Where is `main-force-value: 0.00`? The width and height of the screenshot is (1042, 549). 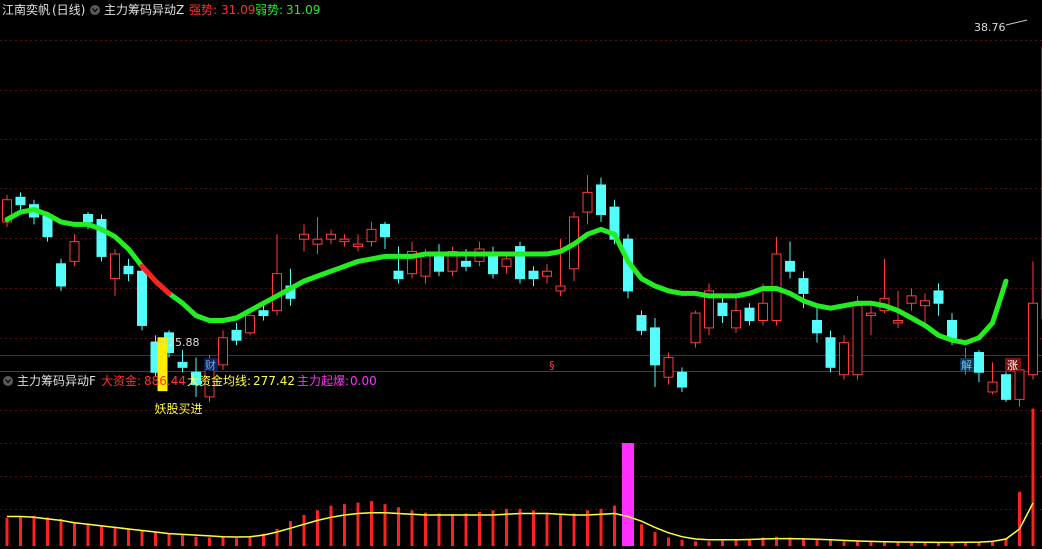 main-force-value: 0.00 is located at coordinates (363, 381).